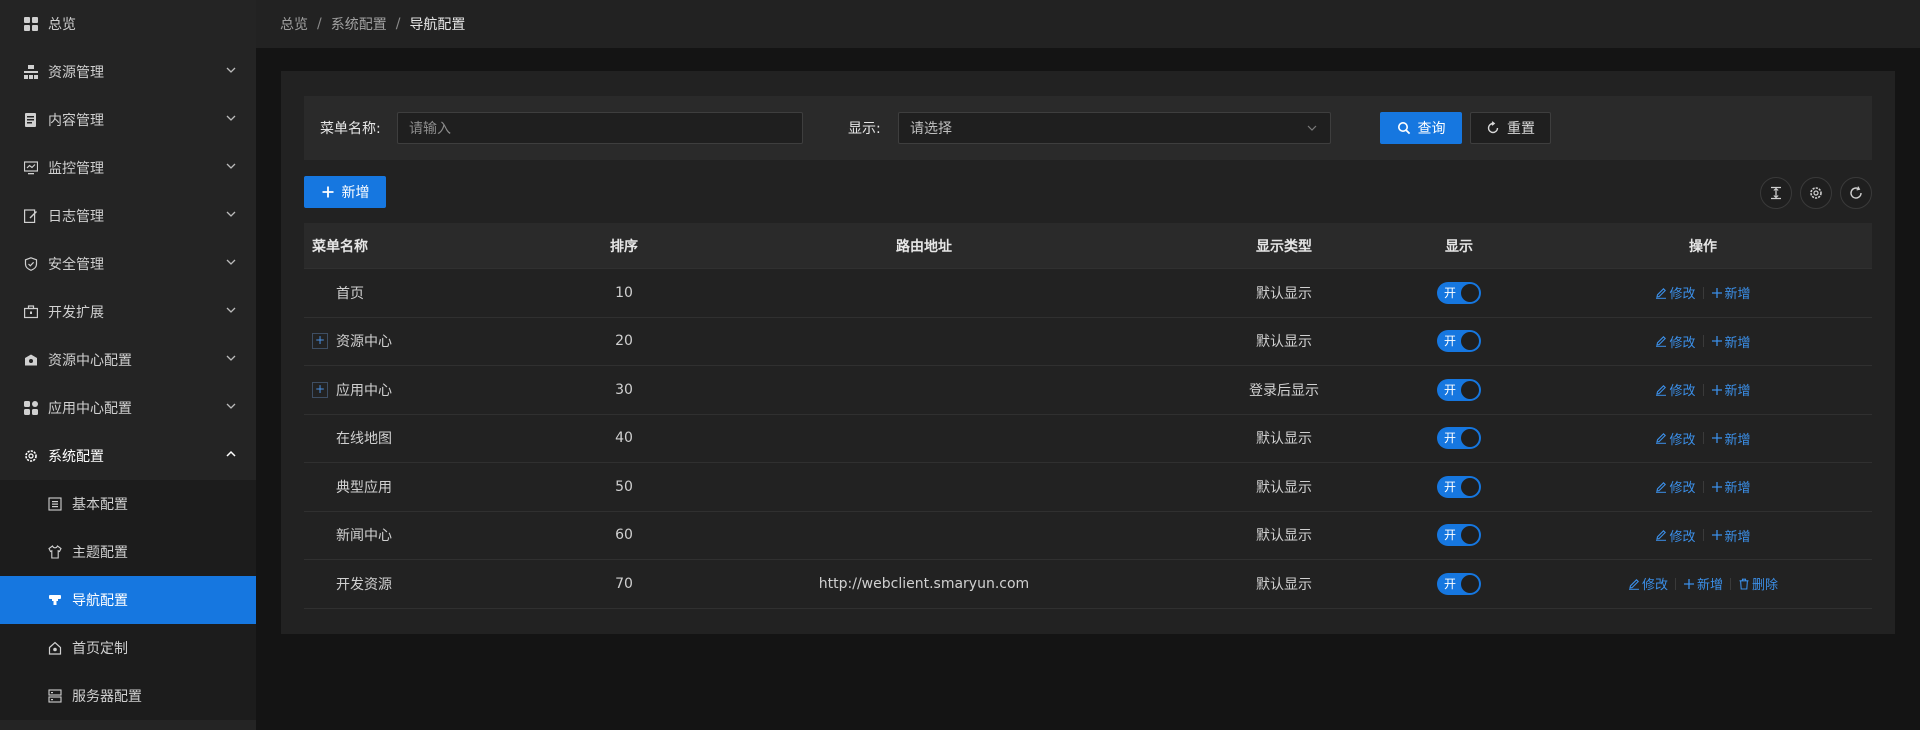  What do you see at coordinates (350, 129) in the screenshot?
I see `menu-name-label: 菜单名称:` at bounding box center [350, 129].